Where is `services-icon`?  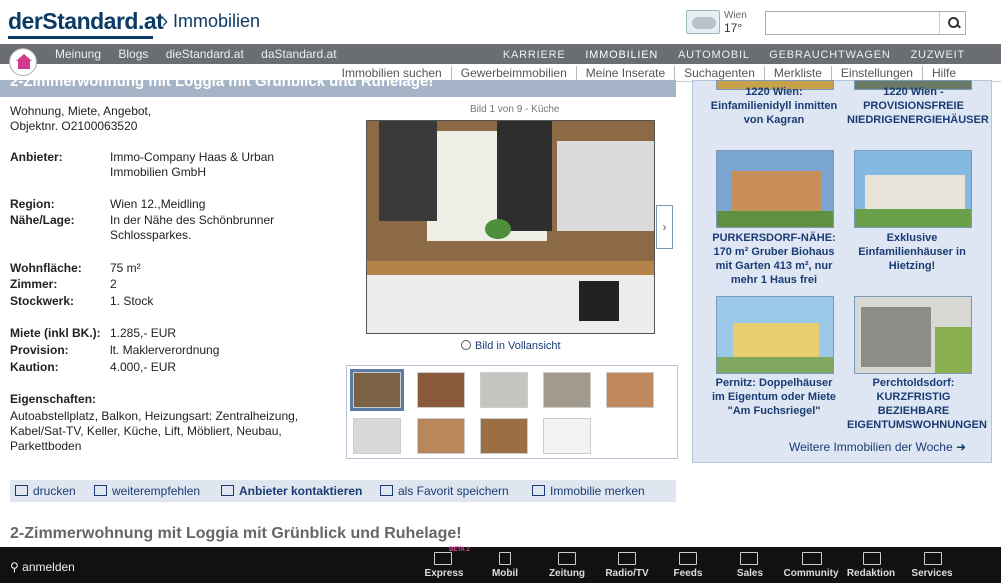
services-icon is located at coordinates (933, 558).